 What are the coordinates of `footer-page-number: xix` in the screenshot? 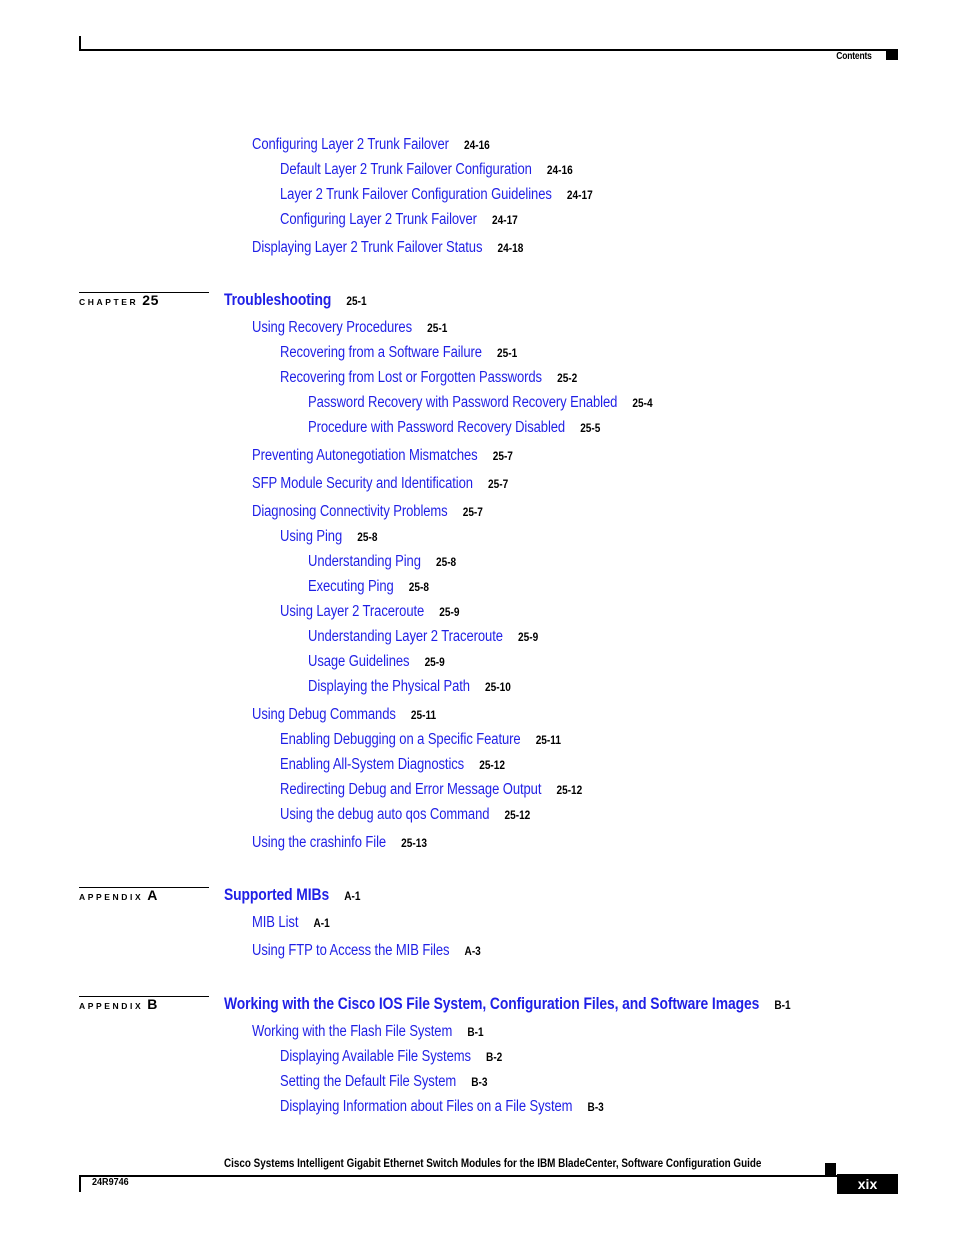 It's located at (867, 1184).